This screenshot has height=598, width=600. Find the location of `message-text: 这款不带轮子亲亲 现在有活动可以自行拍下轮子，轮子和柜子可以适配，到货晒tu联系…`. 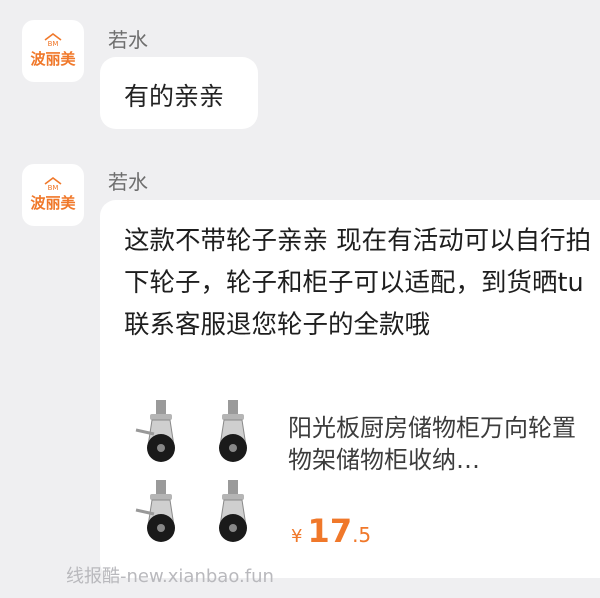

message-text: 这款不带轮子亲亲 现在有活动可以自行拍下轮子，轮子和柜子可以适配，到货晒tu联系… is located at coordinates (358, 283).